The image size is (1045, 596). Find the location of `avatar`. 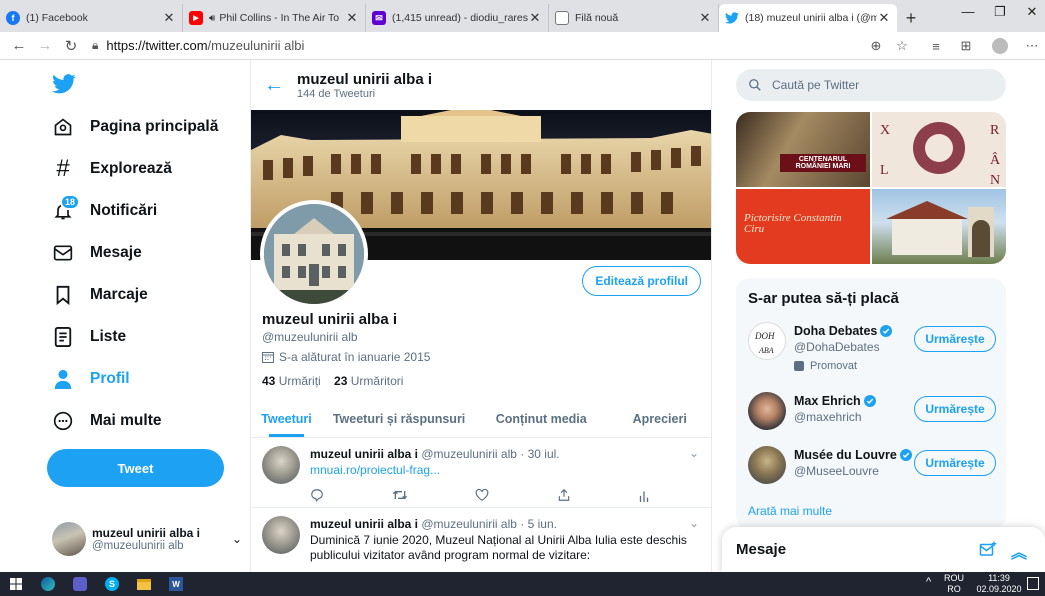

avatar is located at coordinates (69, 539).